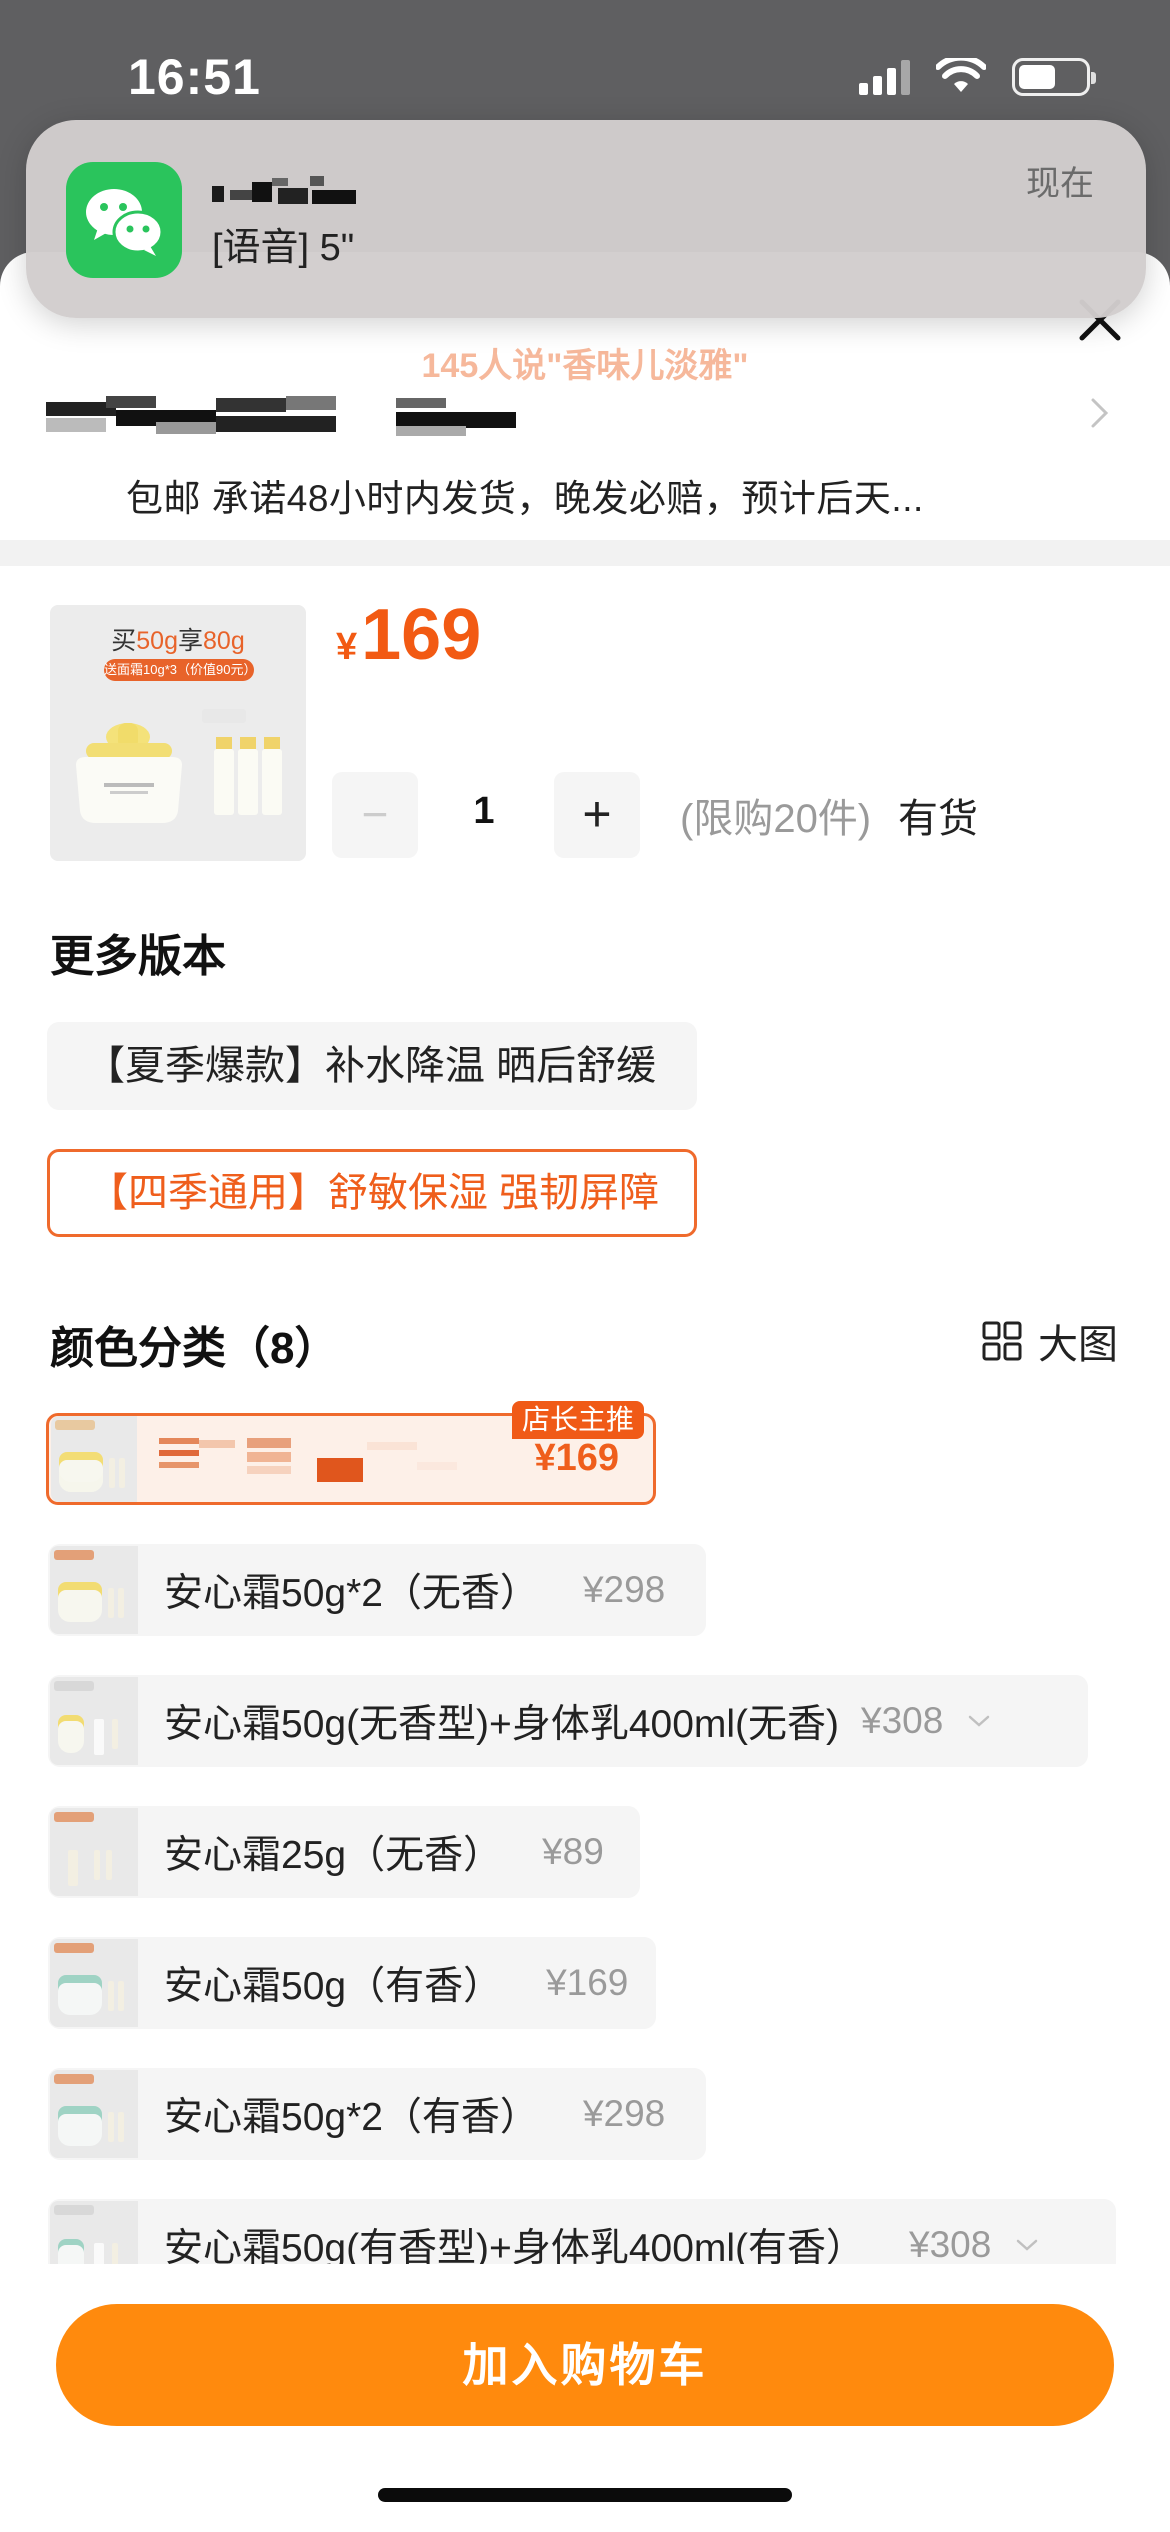  What do you see at coordinates (421, 635) in the screenshot?
I see `price-value: 169` at bounding box center [421, 635].